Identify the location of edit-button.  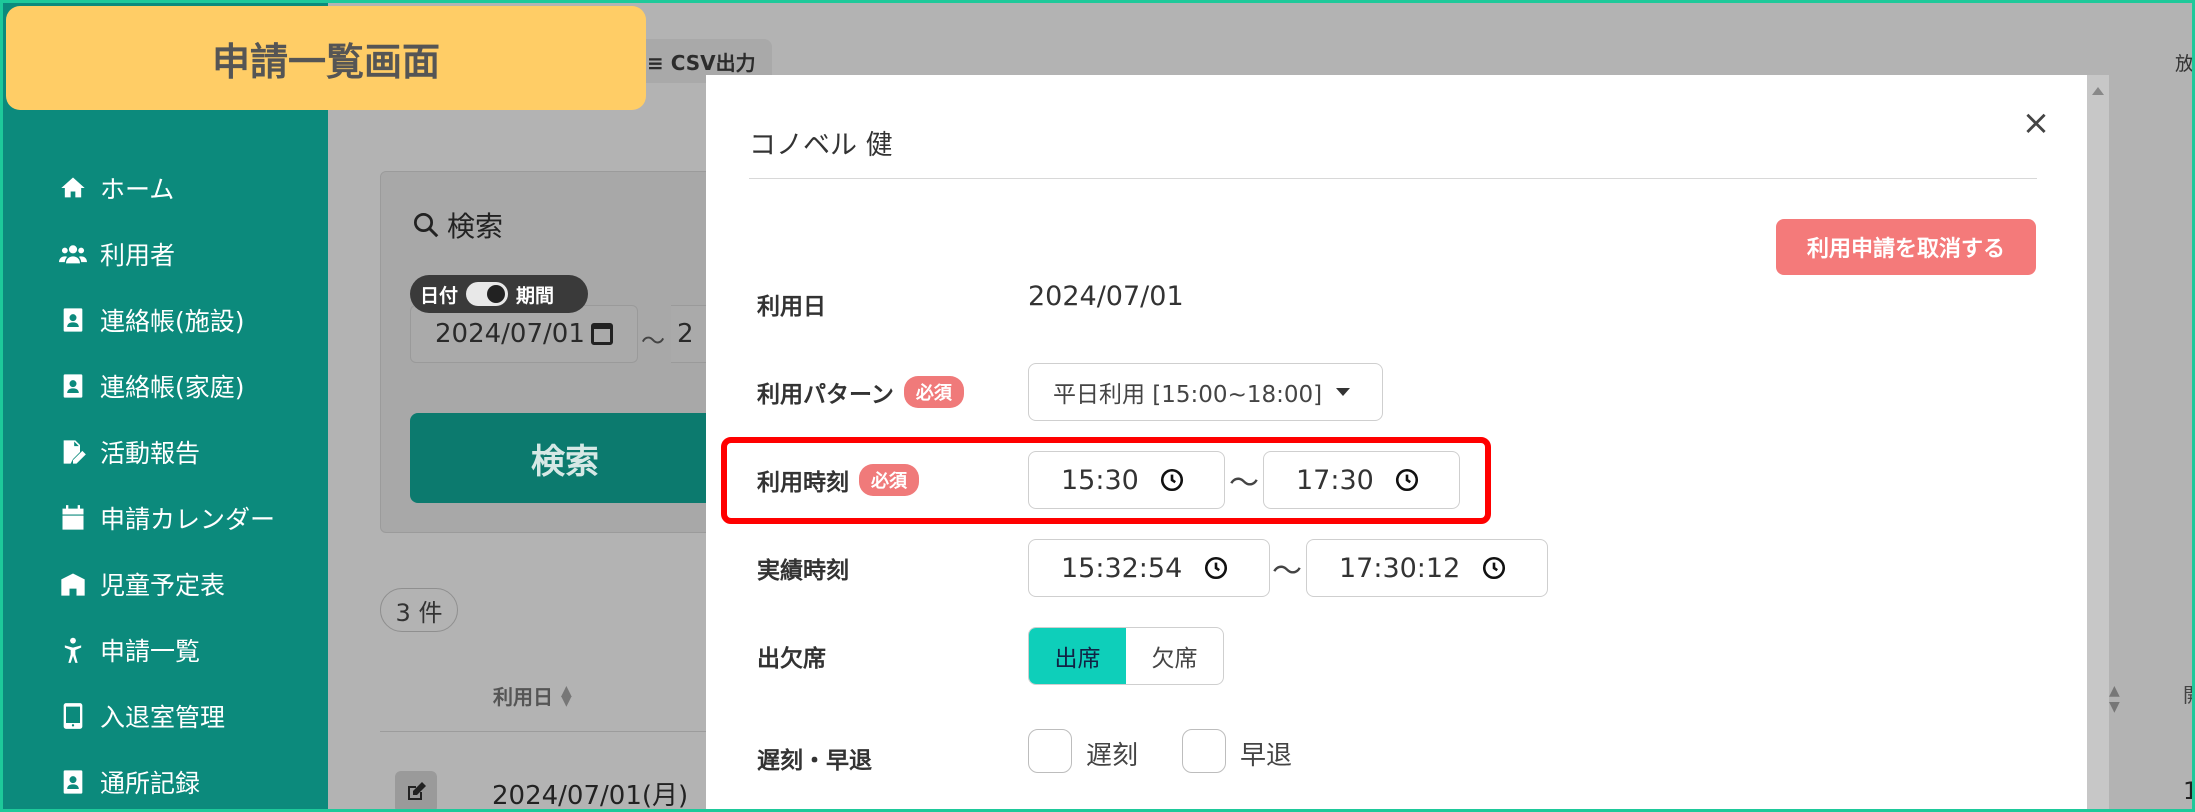
(416, 790).